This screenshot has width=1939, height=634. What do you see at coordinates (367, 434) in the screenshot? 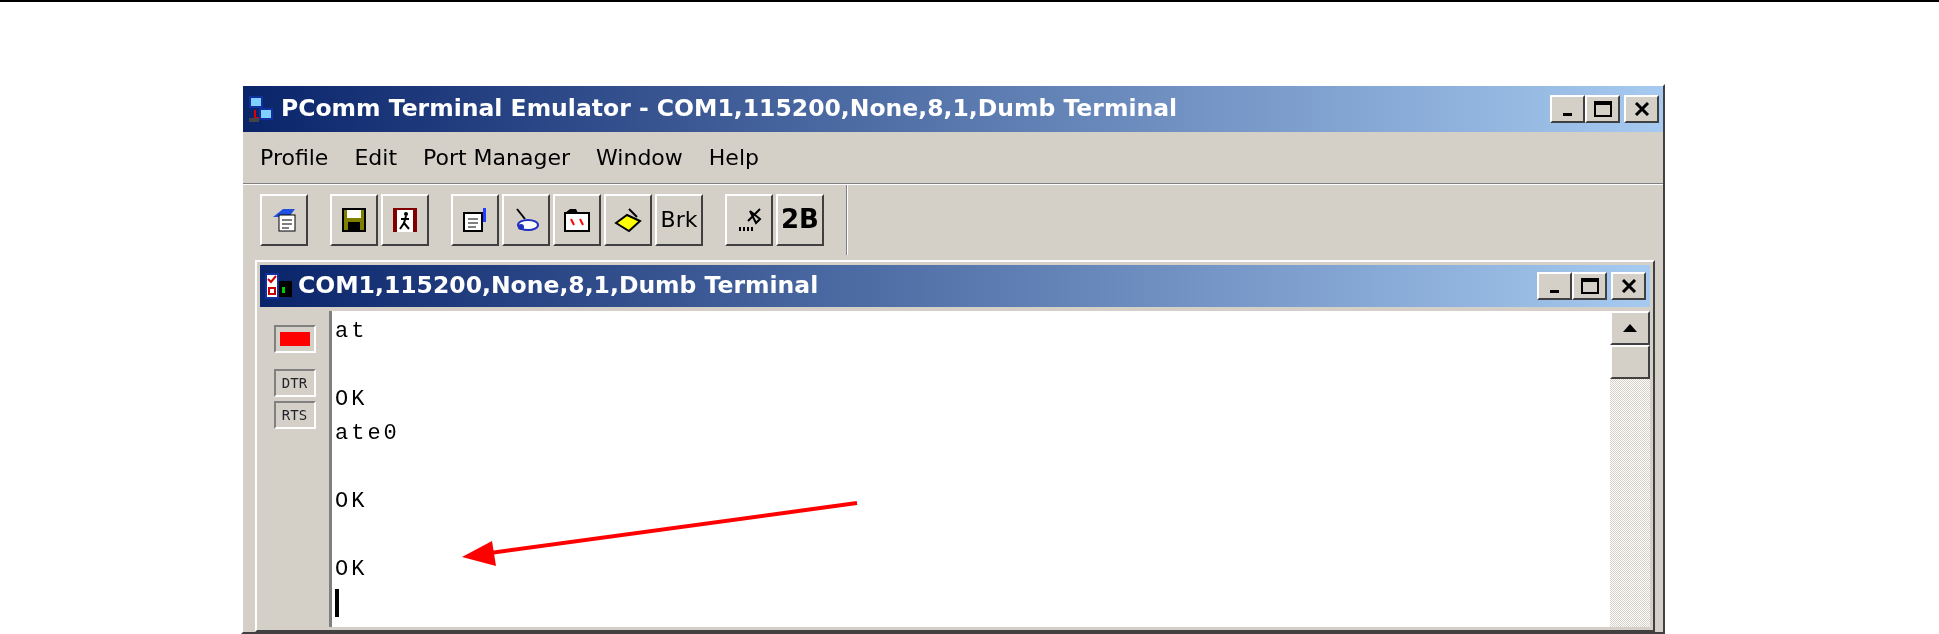
I see `terminal-line: ate0` at bounding box center [367, 434].